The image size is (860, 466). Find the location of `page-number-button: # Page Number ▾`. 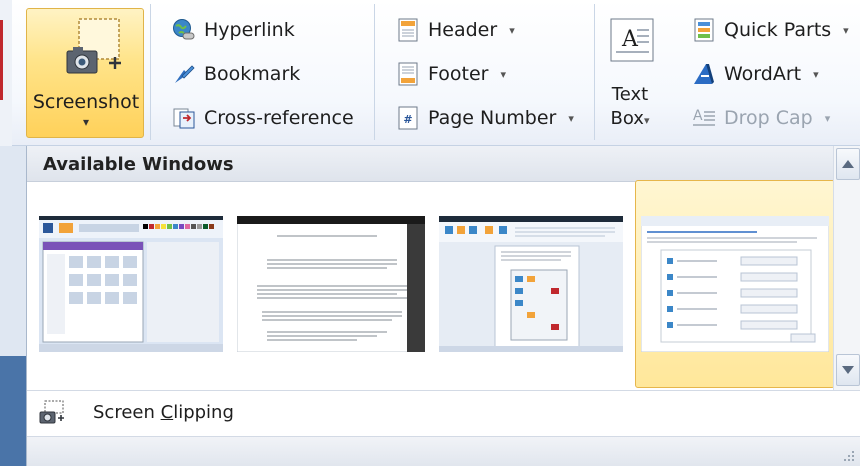

page-number-button: # Page Number ▾ is located at coordinates (485, 118).